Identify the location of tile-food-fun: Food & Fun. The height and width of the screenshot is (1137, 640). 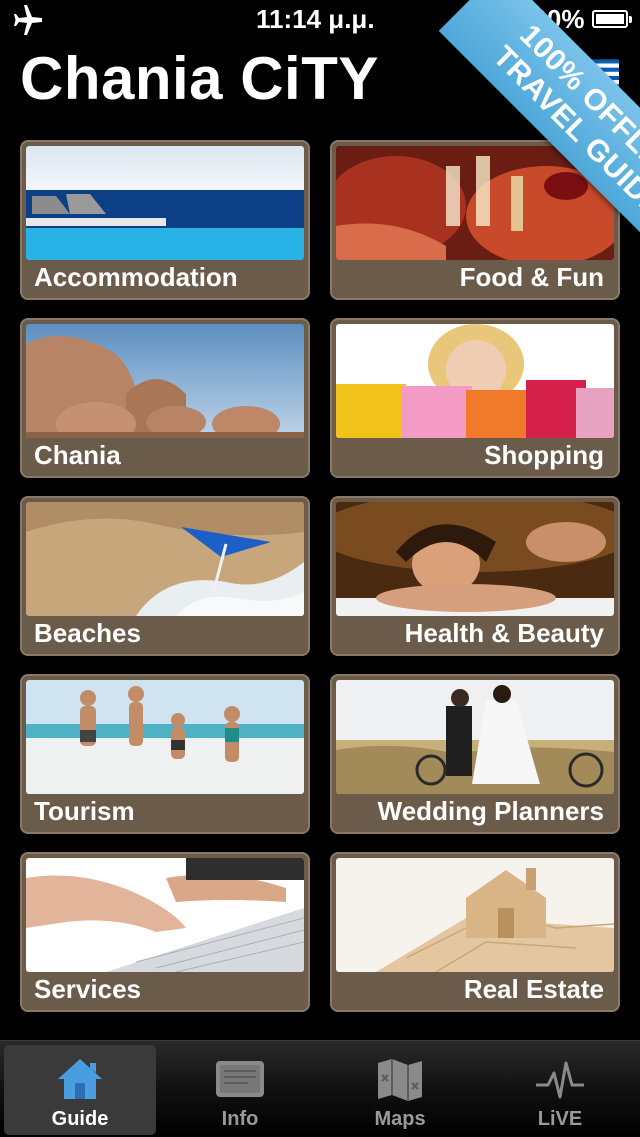
(475, 220).